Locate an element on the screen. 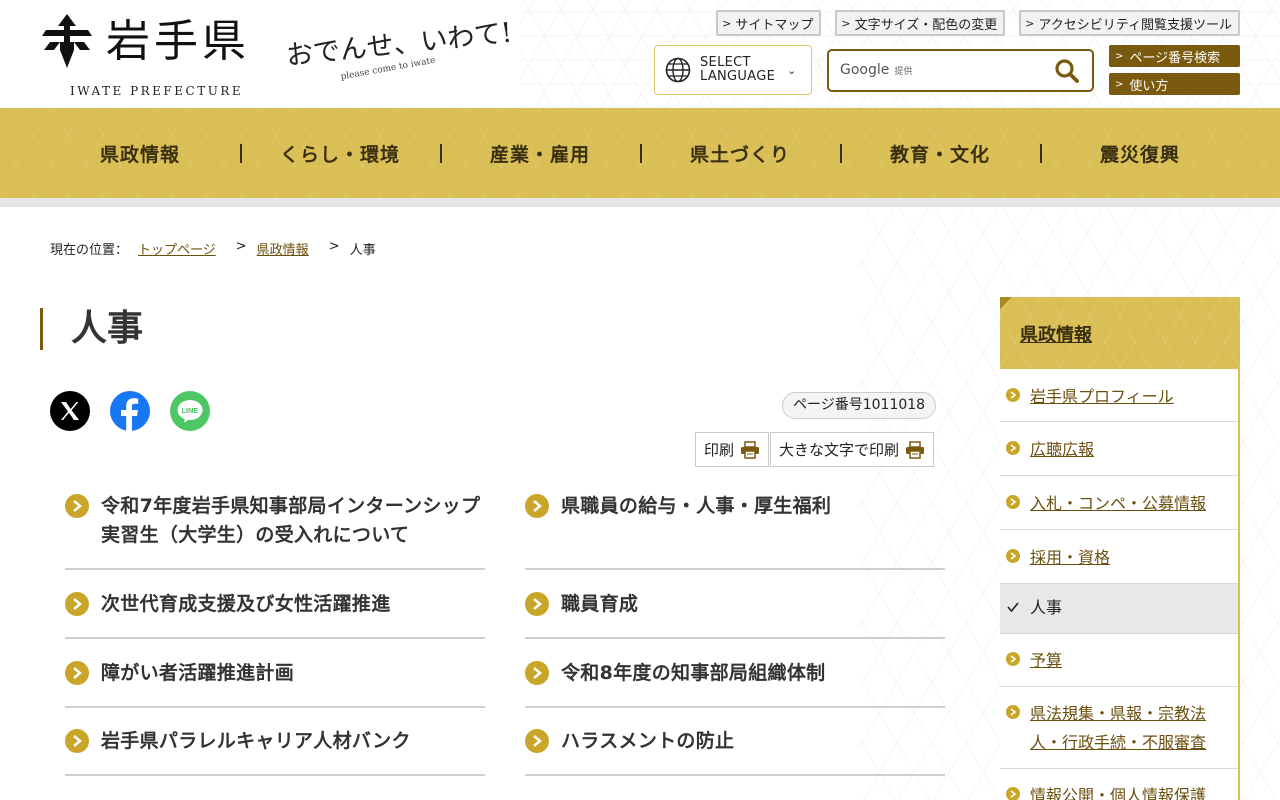 The image size is (1280, 800). line-share-button: LINE is located at coordinates (190, 411).